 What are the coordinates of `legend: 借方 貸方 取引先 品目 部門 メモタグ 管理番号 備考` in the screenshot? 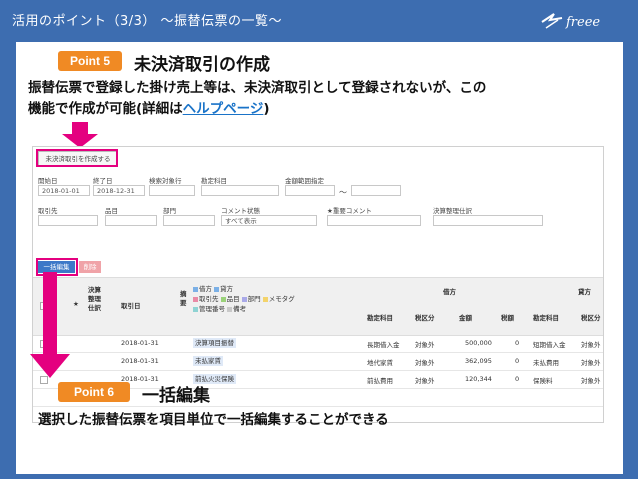 It's located at (273, 299).